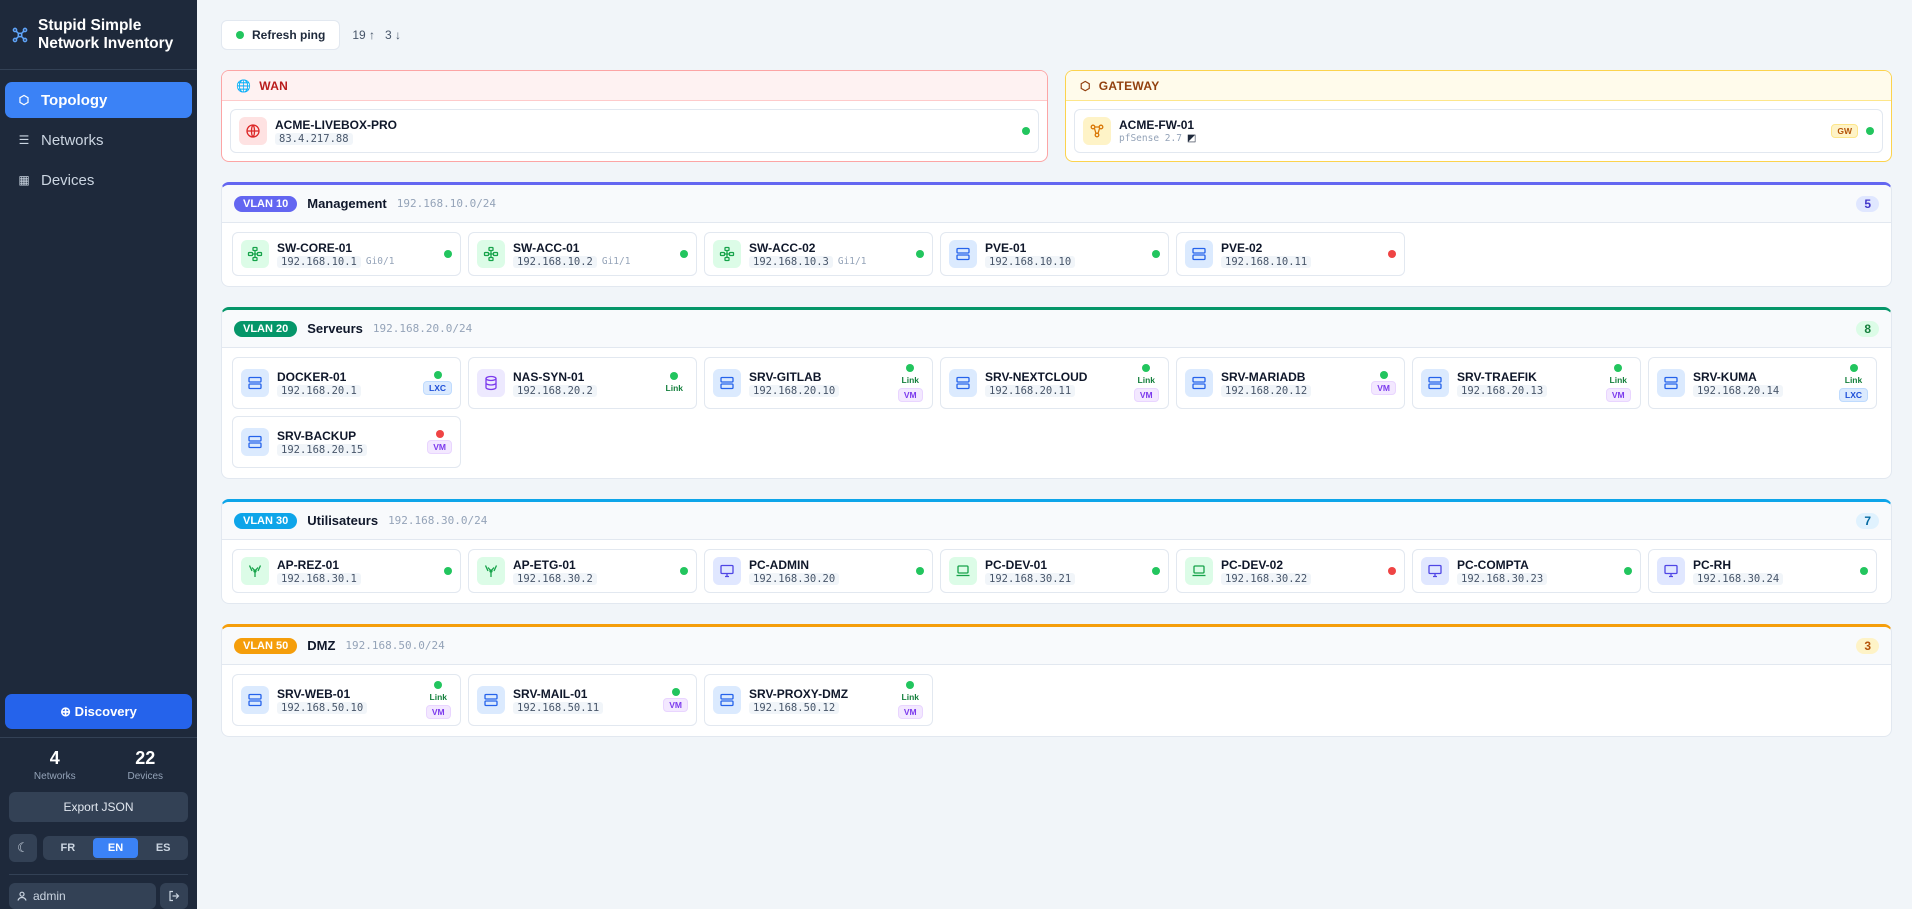 The image size is (1912, 909). What do you see at coordinates (346, 383) in the screenshot?
I see `device-card: DOCKER-01 192.168.20.1 LXC` at bounding box center [346, 383].